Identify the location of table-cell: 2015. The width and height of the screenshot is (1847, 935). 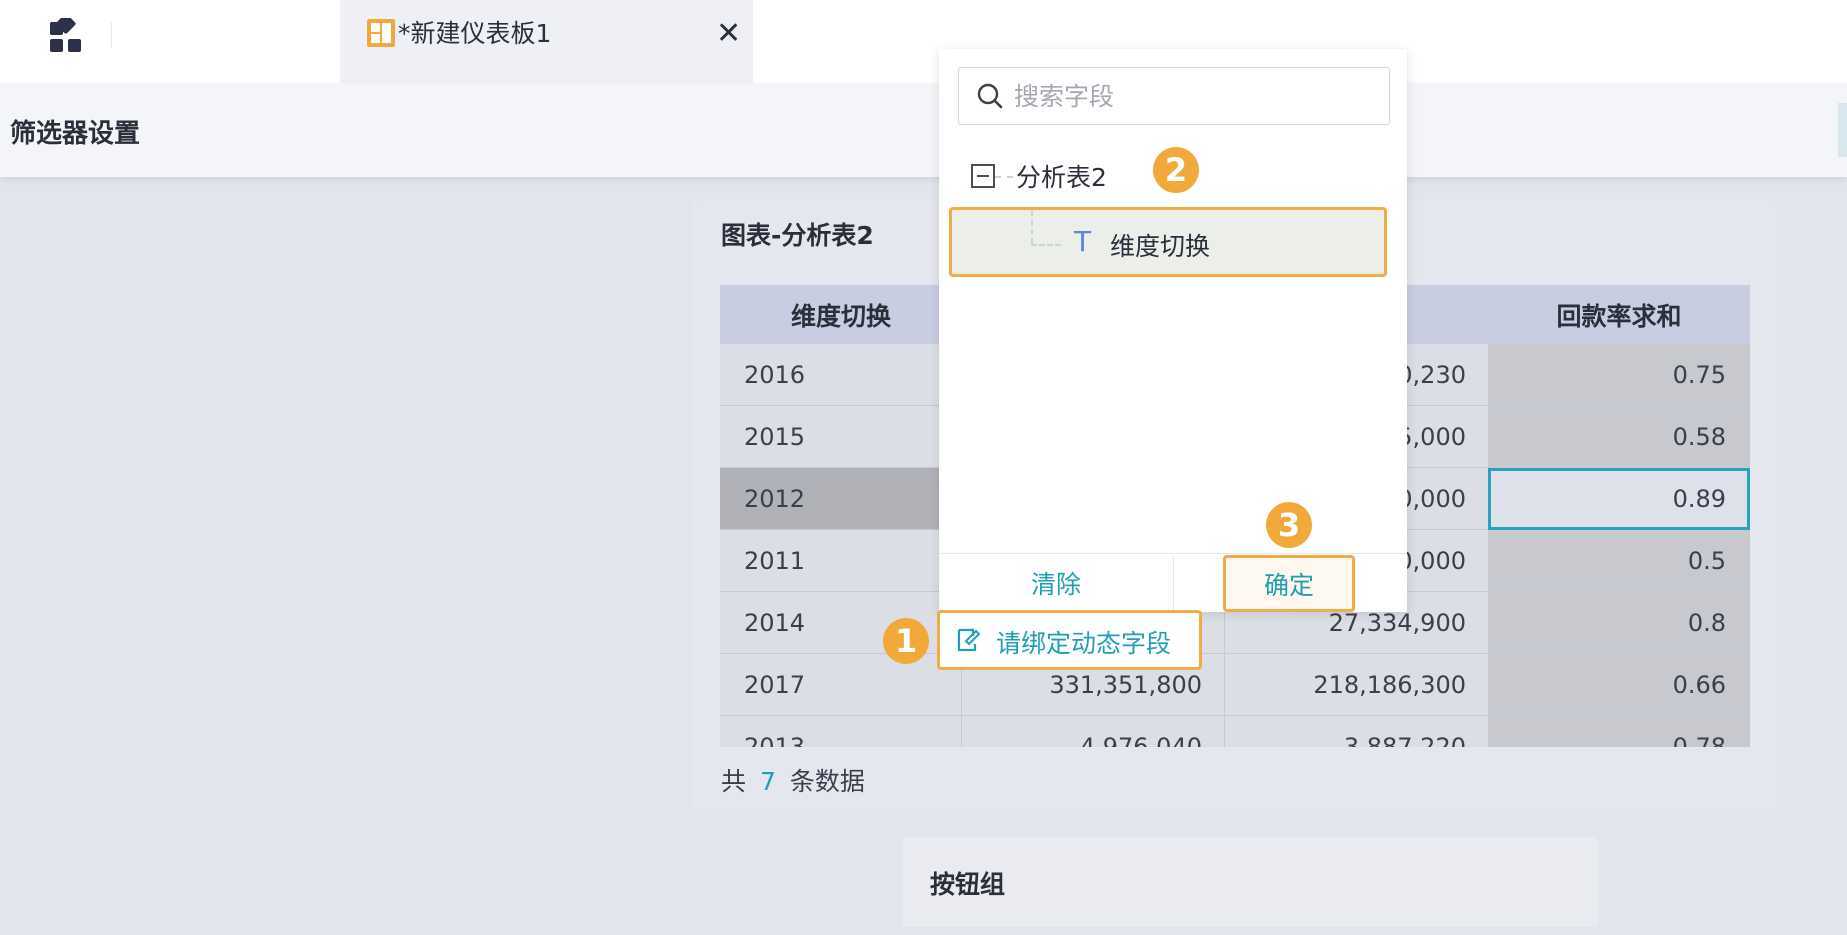
(841, 437).